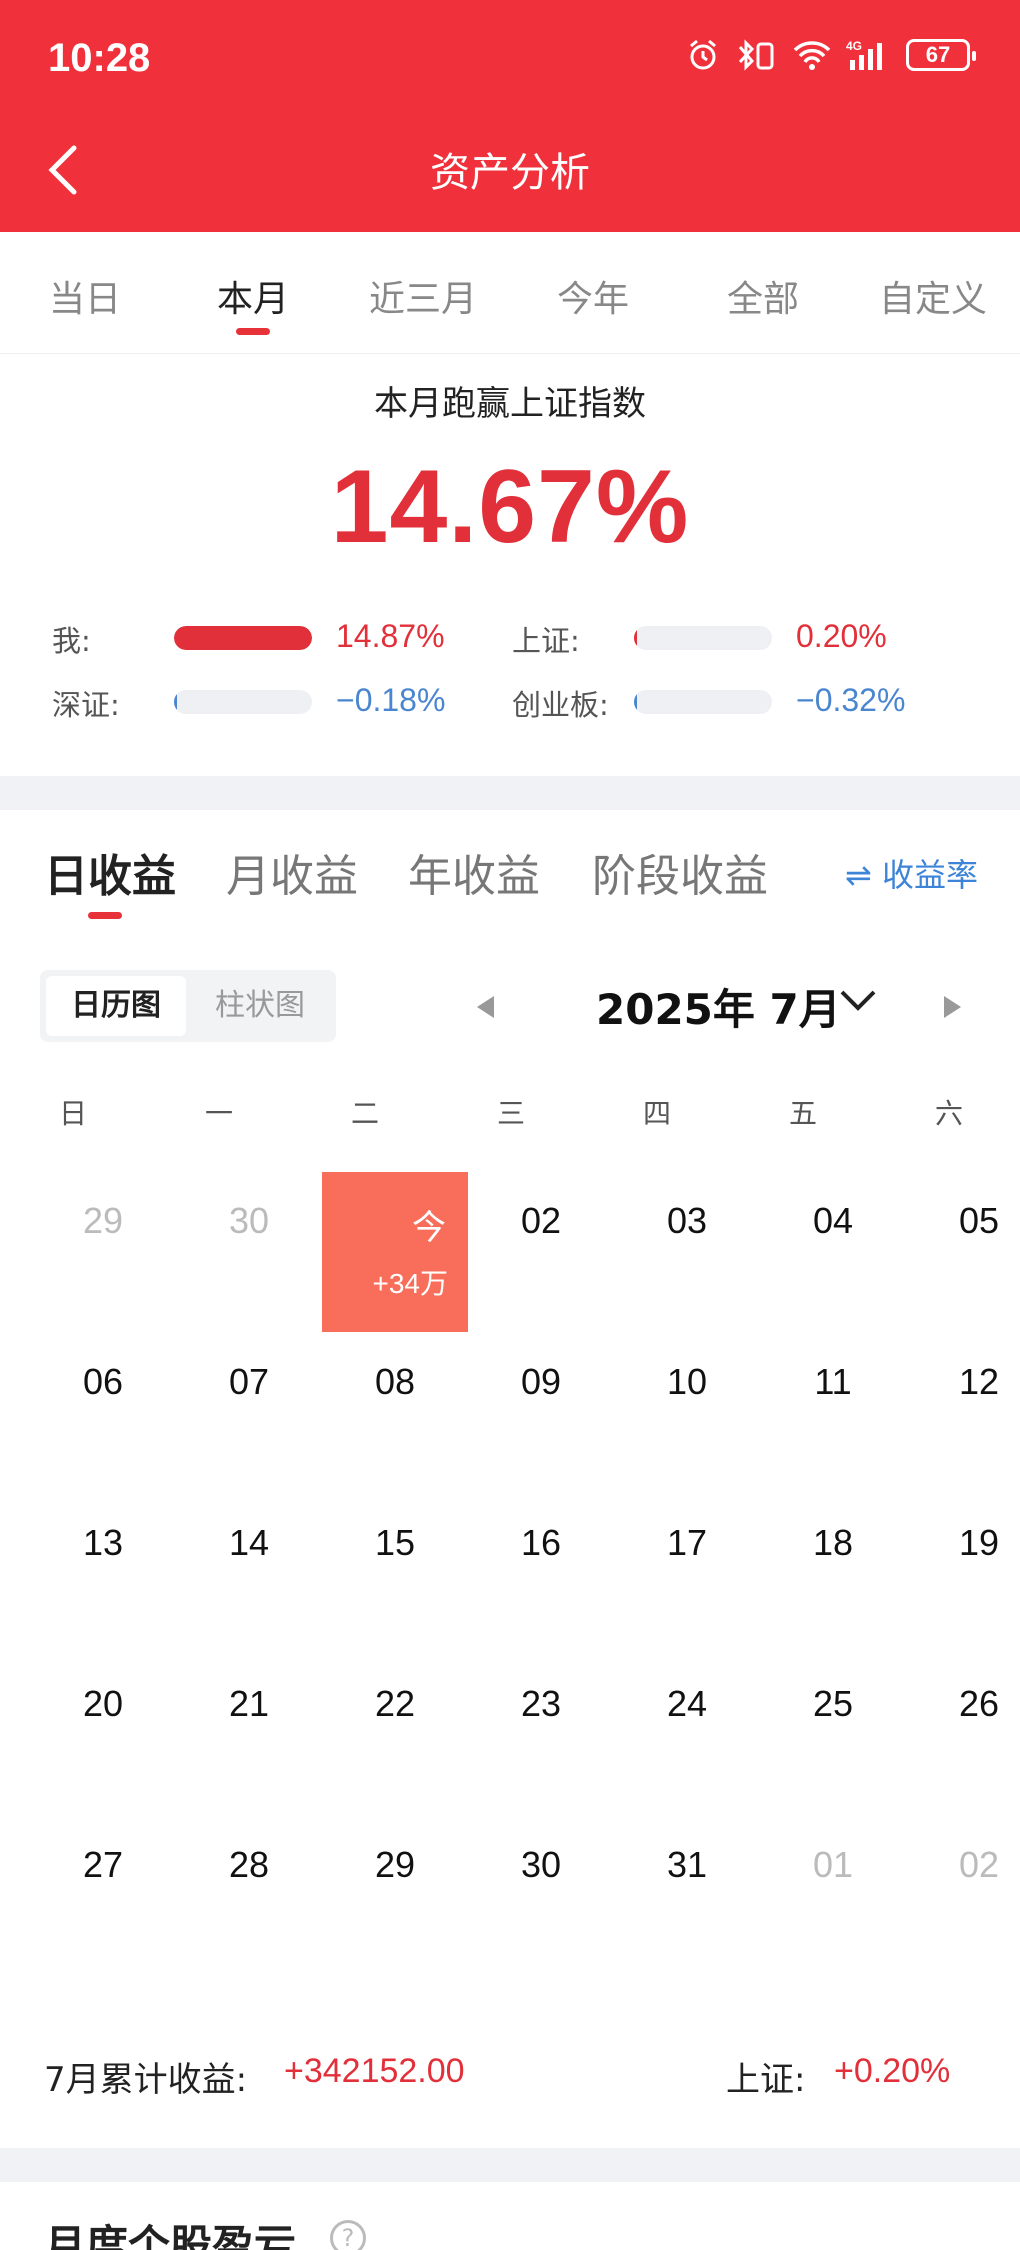 This screenshot has height=2250, width=1020. What do you see at coordinates (85, 296) in the screenshot?
I see `tab-today: 当日` at bounding box center [85, 296].